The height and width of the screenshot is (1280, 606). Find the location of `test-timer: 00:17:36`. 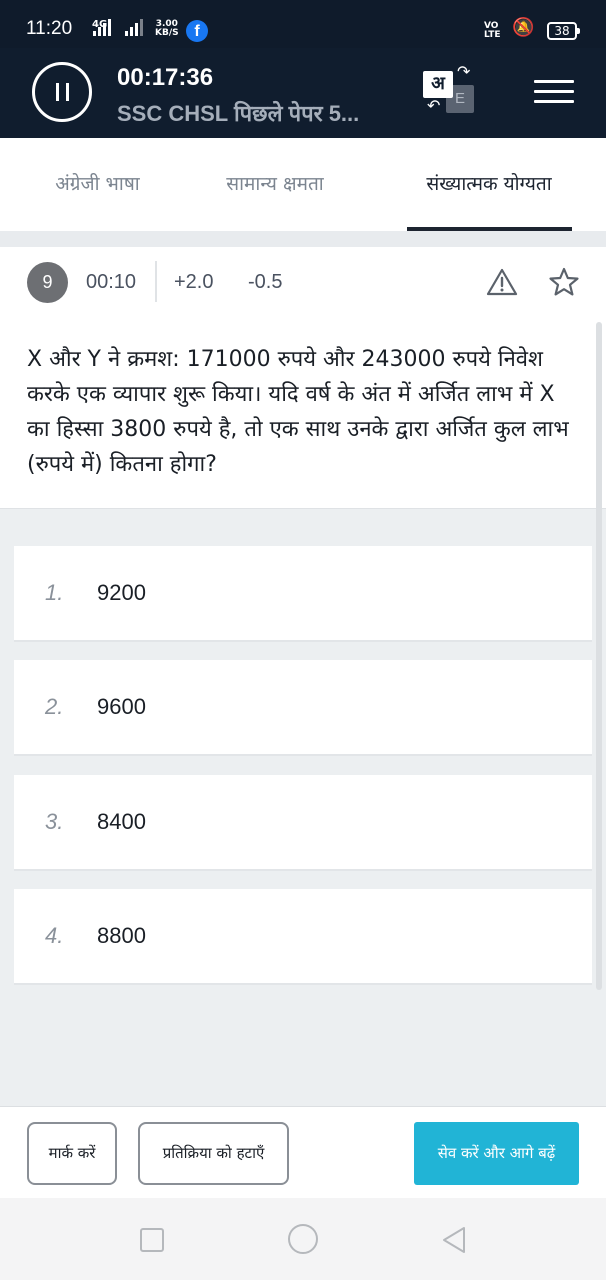

test-timer: 00:17:36 is located at coordinates (165, 77).